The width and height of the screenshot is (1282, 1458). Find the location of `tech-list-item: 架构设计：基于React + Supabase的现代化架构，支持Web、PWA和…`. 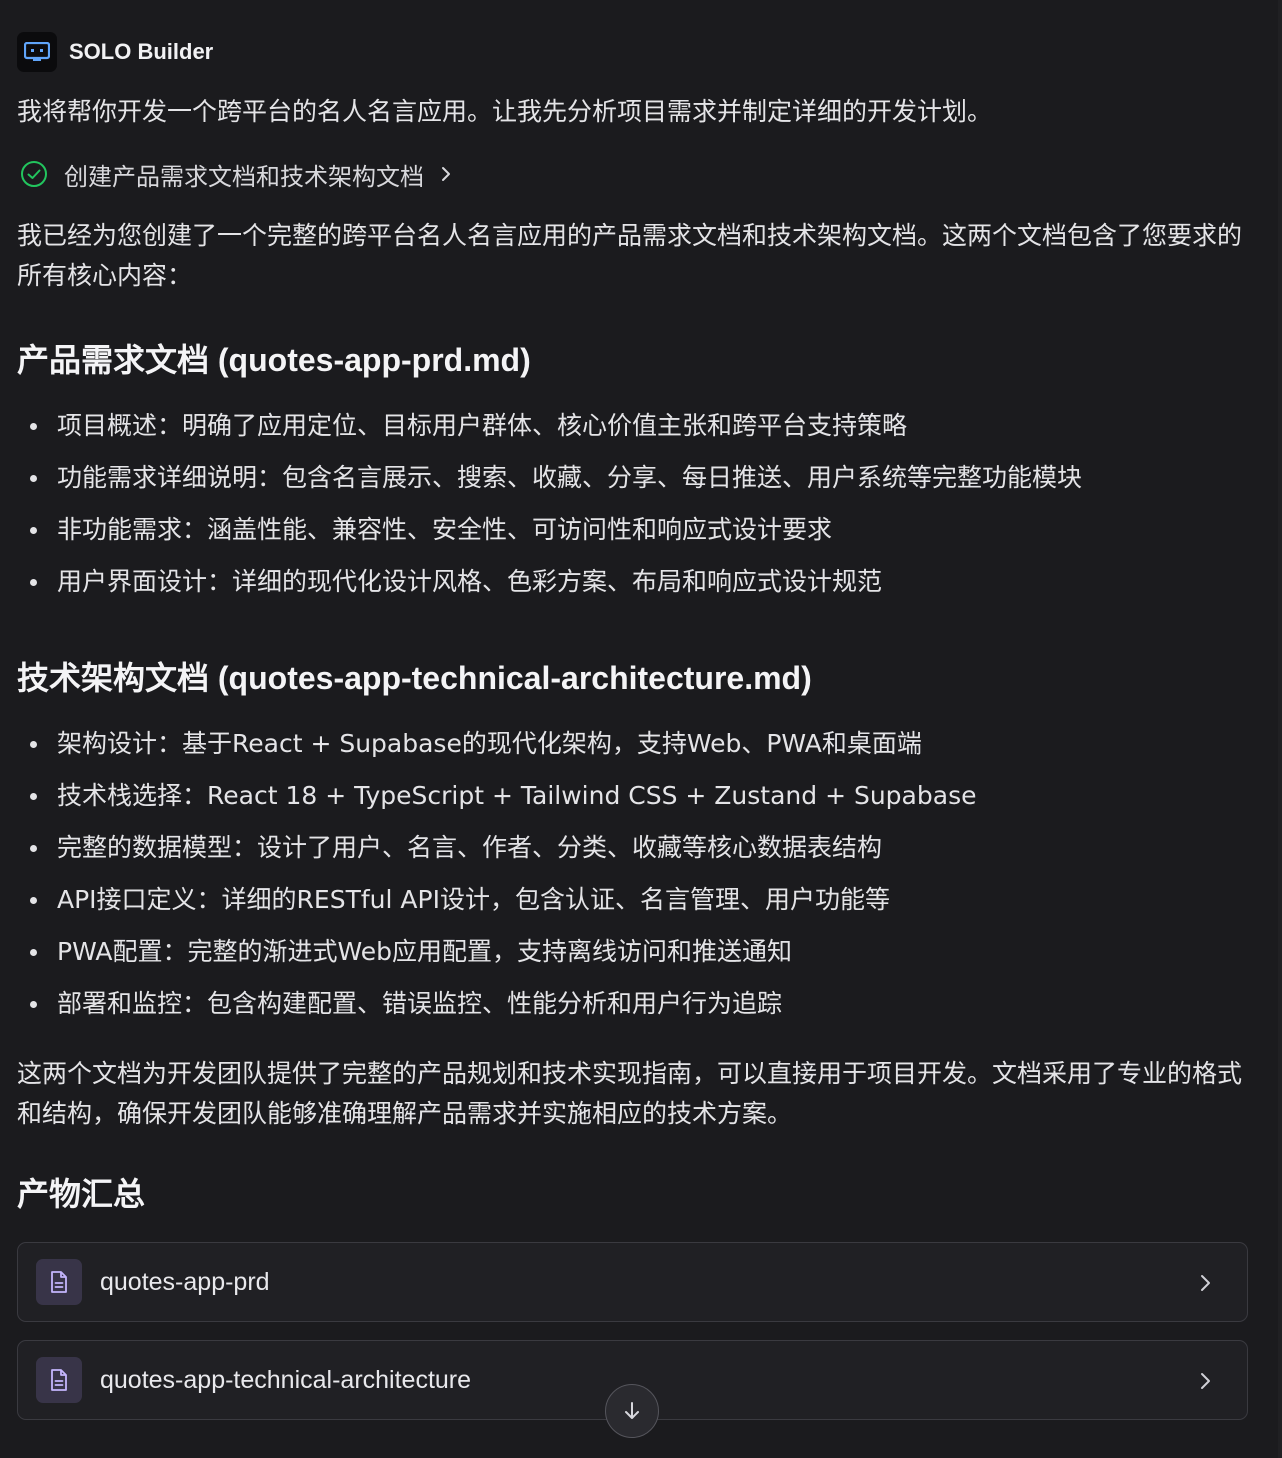

tech-list-item: 架构设计：基于React + Supabase的现代化架构，支持Web、PWA和… is located at coordinates (632, 744).